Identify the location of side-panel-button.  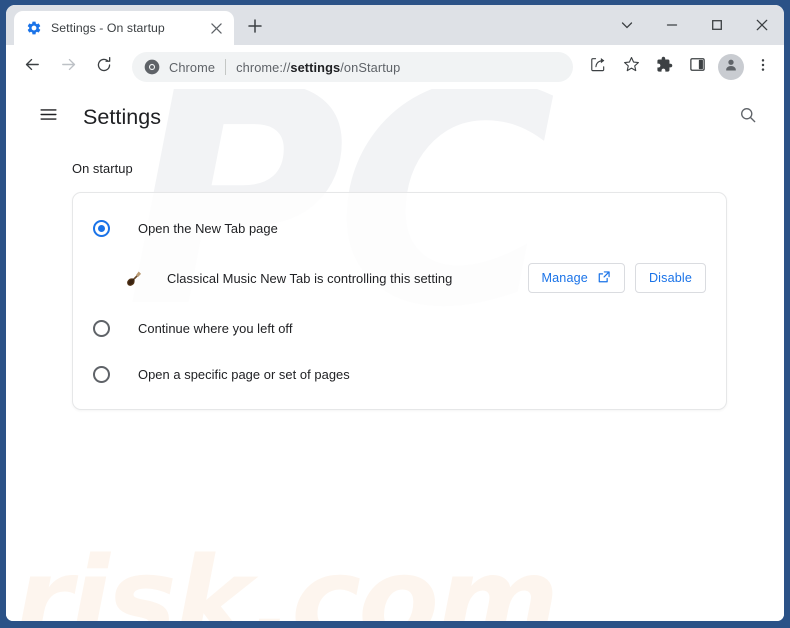
(697, 67).